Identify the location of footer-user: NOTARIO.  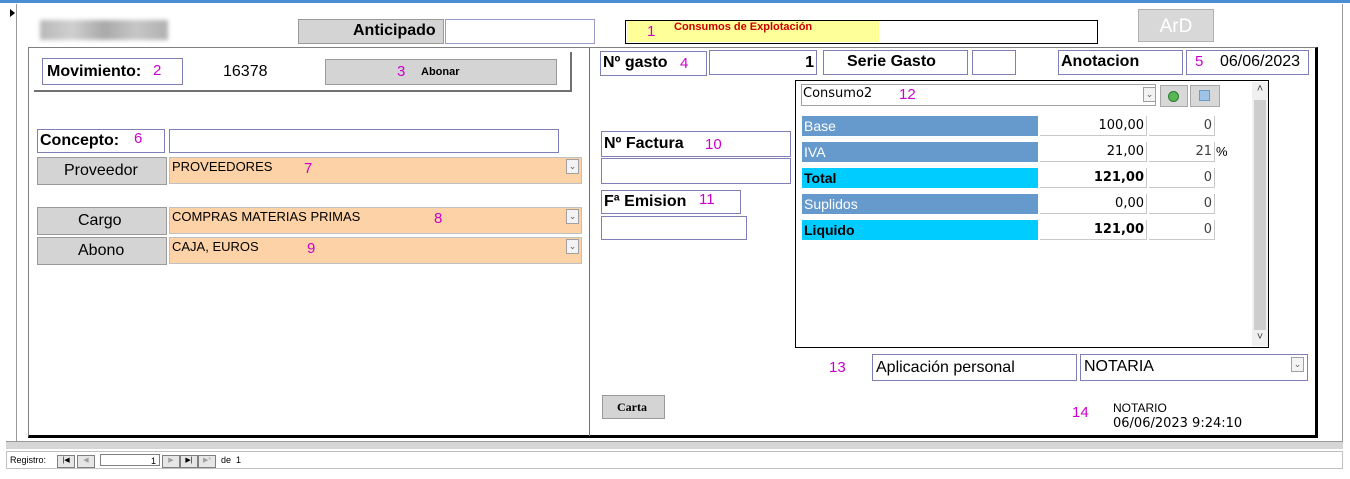
(1140, 408).